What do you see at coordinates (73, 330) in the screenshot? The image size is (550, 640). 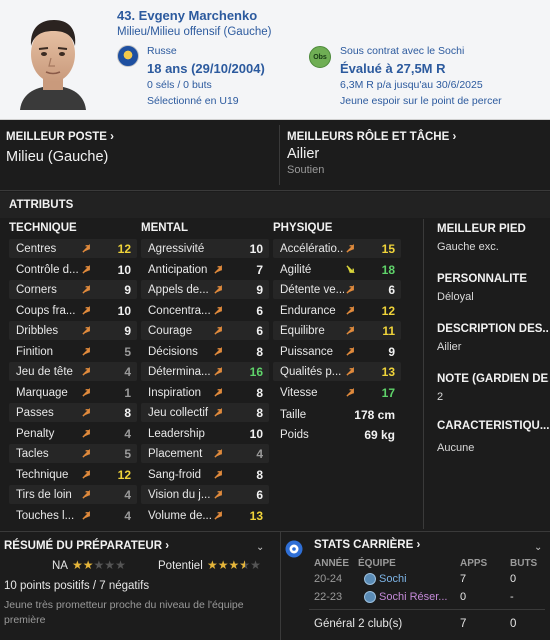 I see `attribute-row: Dribbles 9` at bounding box center [73, 330].